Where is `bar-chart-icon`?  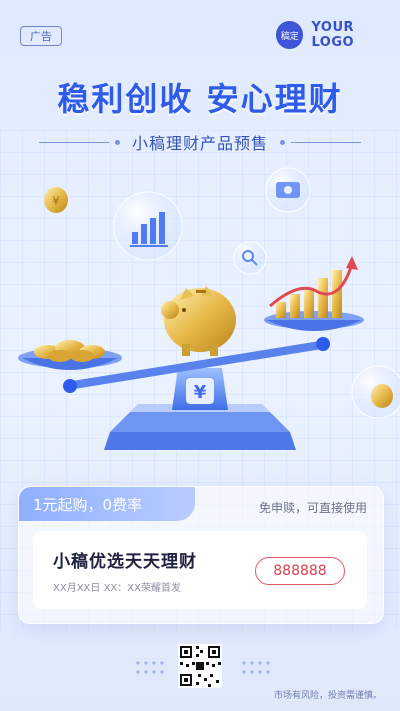 bar-chart-icon is located at coordinates (148, 226).